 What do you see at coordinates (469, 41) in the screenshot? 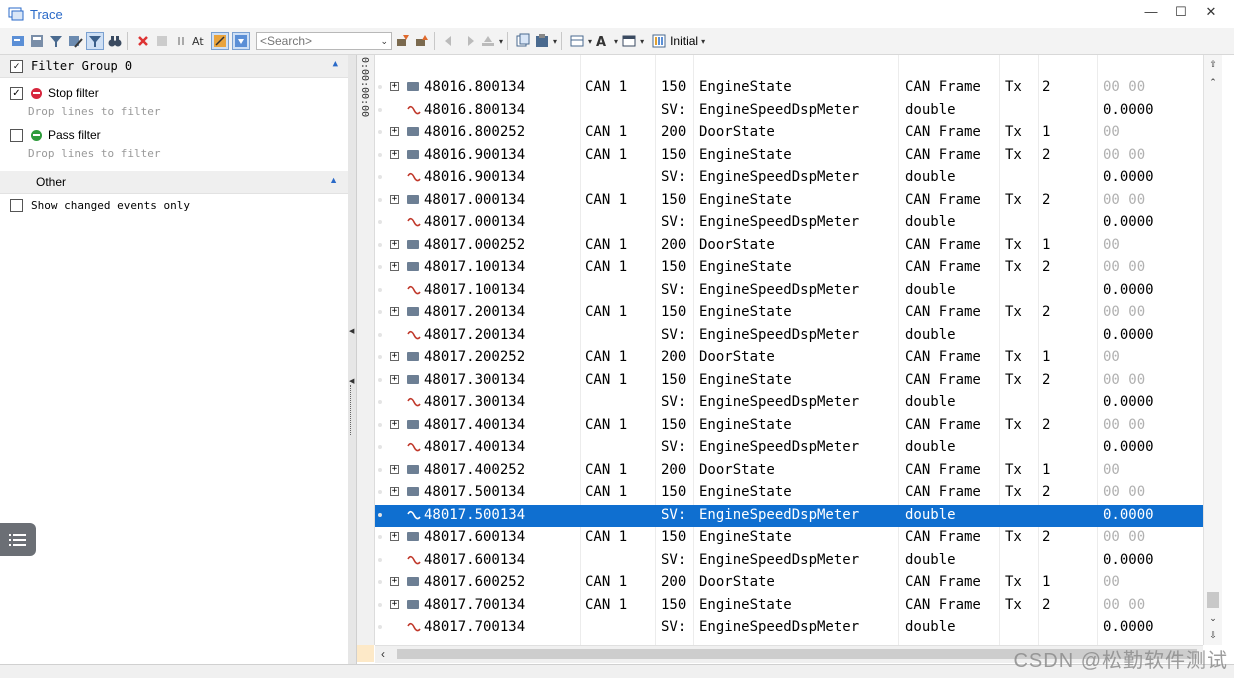
I see `forward-arrow-icon` at bounding box center [469, 41].